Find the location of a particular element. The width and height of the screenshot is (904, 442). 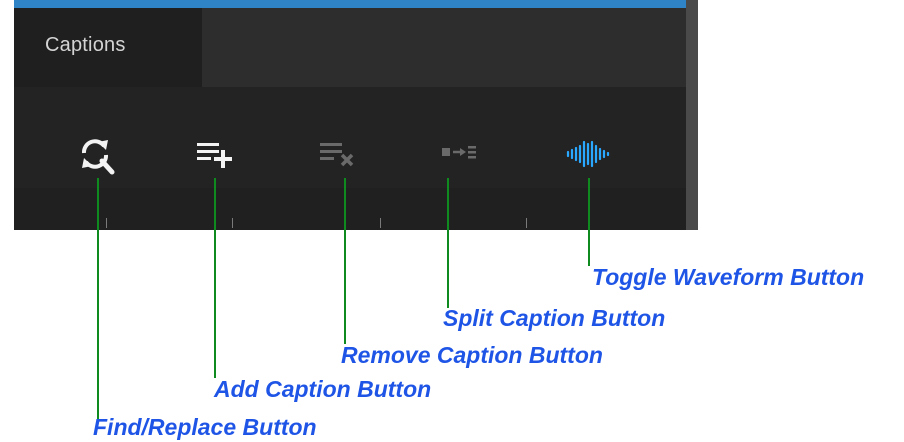

remove-caption-button is located at coordinates (341, 154).